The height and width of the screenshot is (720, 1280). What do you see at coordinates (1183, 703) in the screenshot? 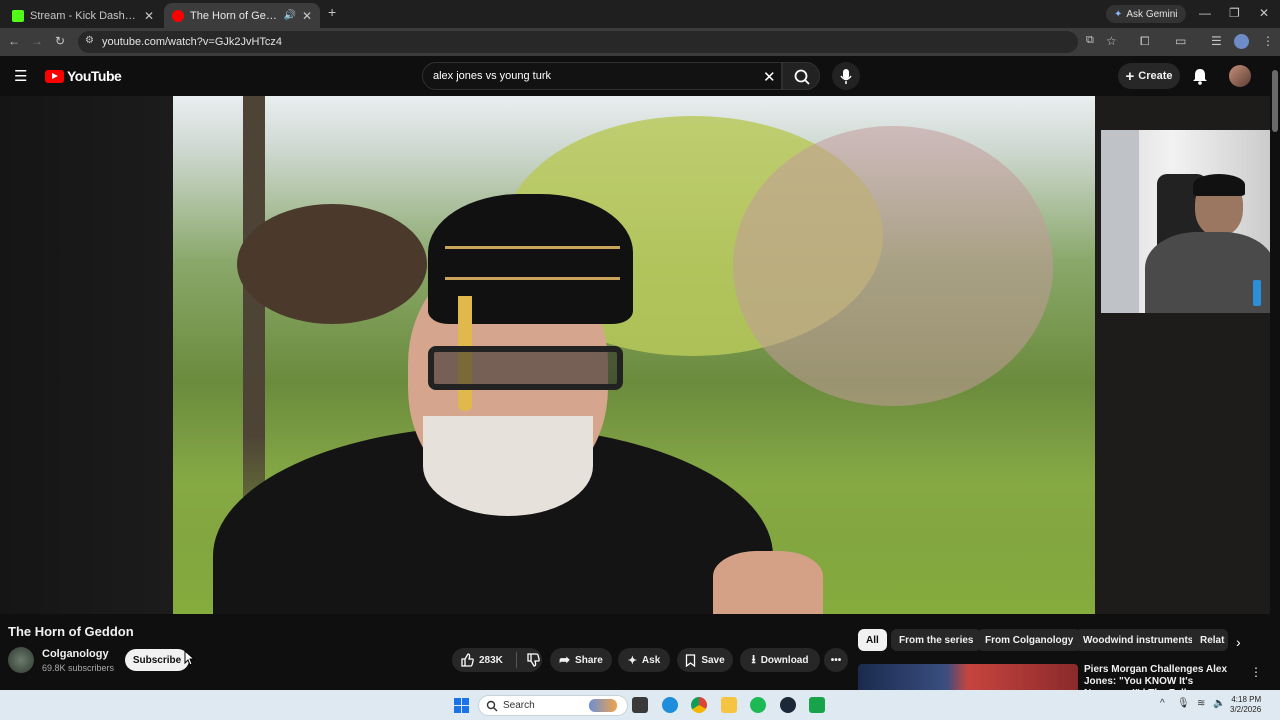
I see `microphone-tray-icon: 🎙` at bounding box center [1183, 703].